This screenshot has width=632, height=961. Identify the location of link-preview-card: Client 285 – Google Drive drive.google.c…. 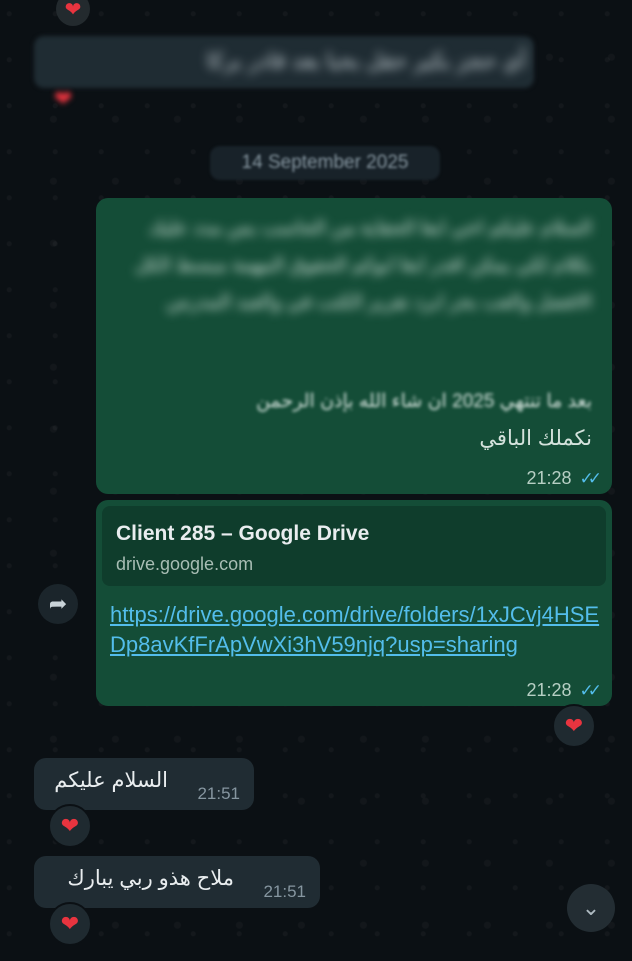
(354, 546).